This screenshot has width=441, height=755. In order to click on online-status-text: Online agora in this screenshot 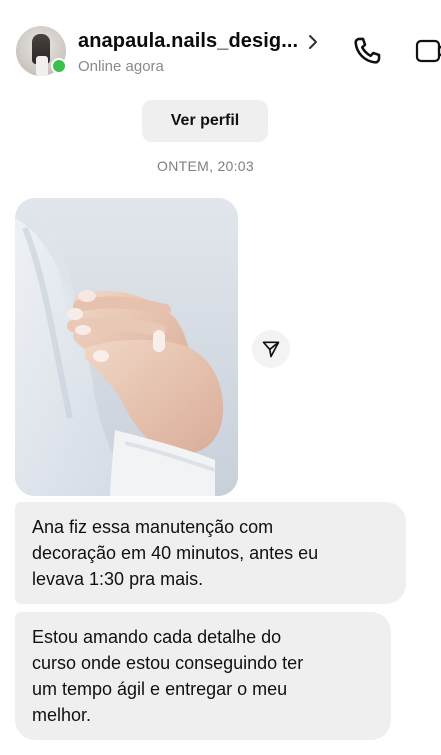, I will do `click(121, 66)`.